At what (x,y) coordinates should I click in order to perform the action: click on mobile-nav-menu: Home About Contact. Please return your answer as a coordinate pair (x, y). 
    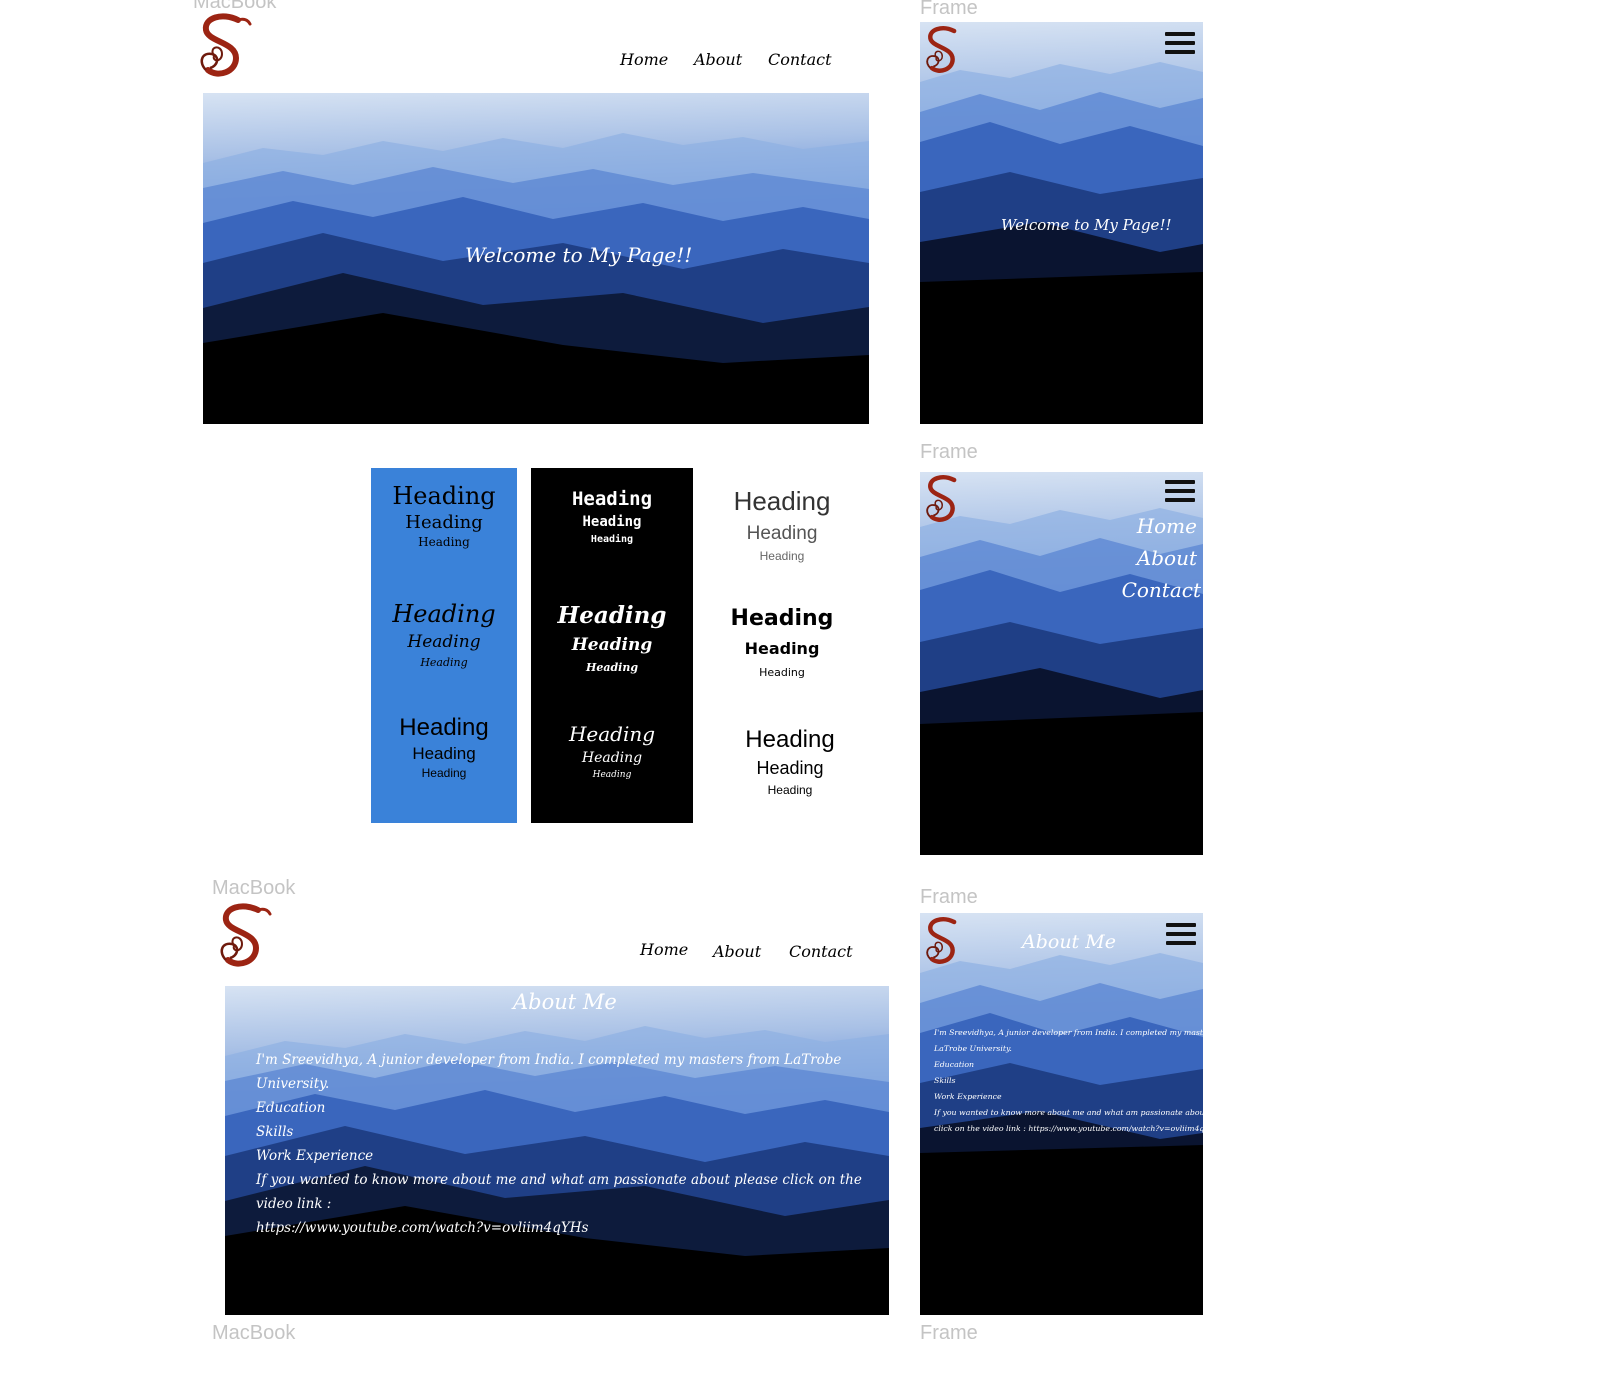
    Looking at the image, I should click on (1161, 558).